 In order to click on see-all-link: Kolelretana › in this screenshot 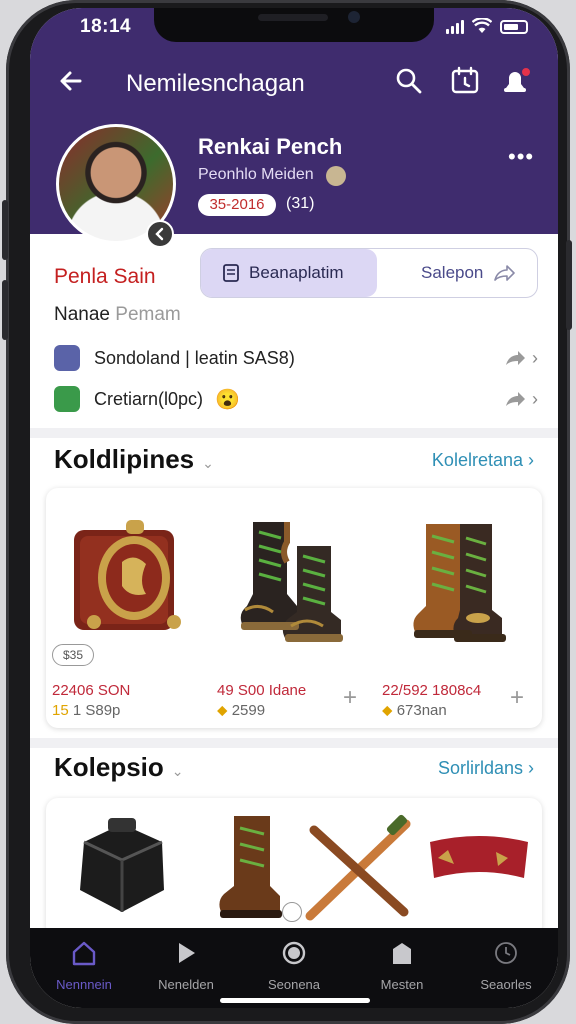, I will do `click(483, 460)`.